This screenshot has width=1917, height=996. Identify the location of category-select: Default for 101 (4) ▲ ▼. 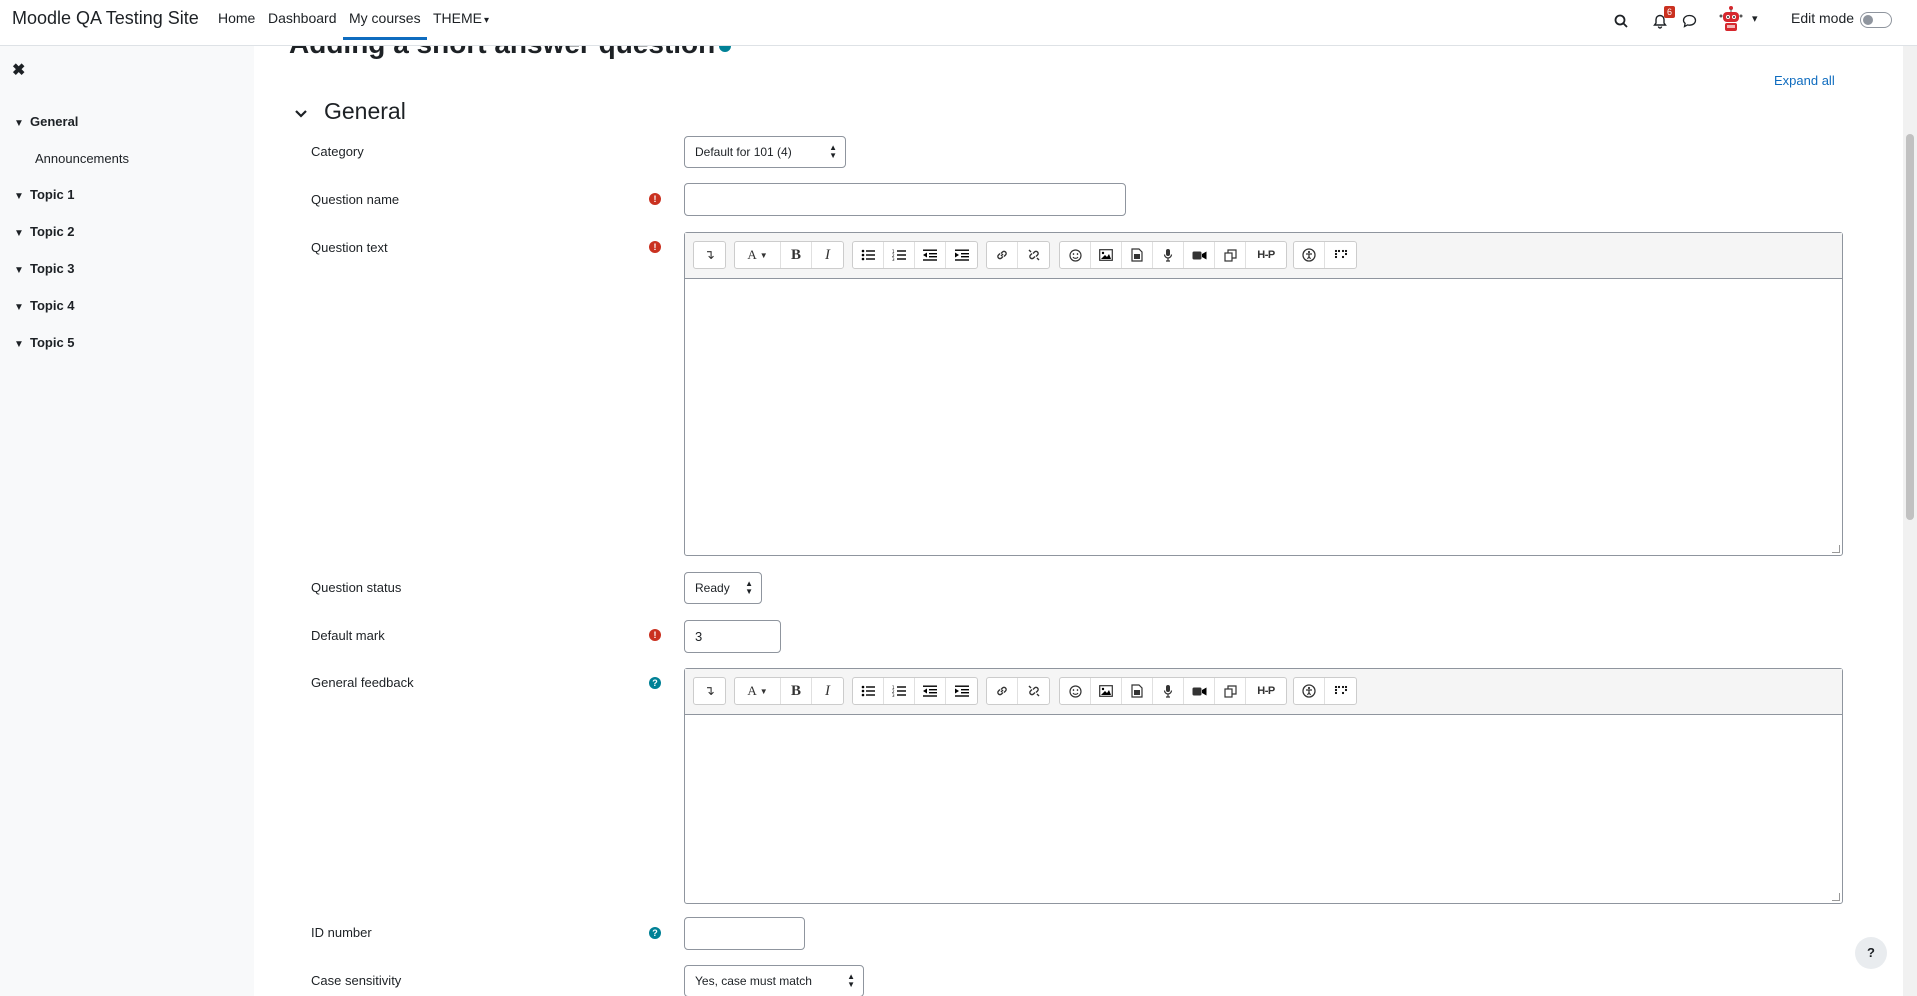
(765, 152).